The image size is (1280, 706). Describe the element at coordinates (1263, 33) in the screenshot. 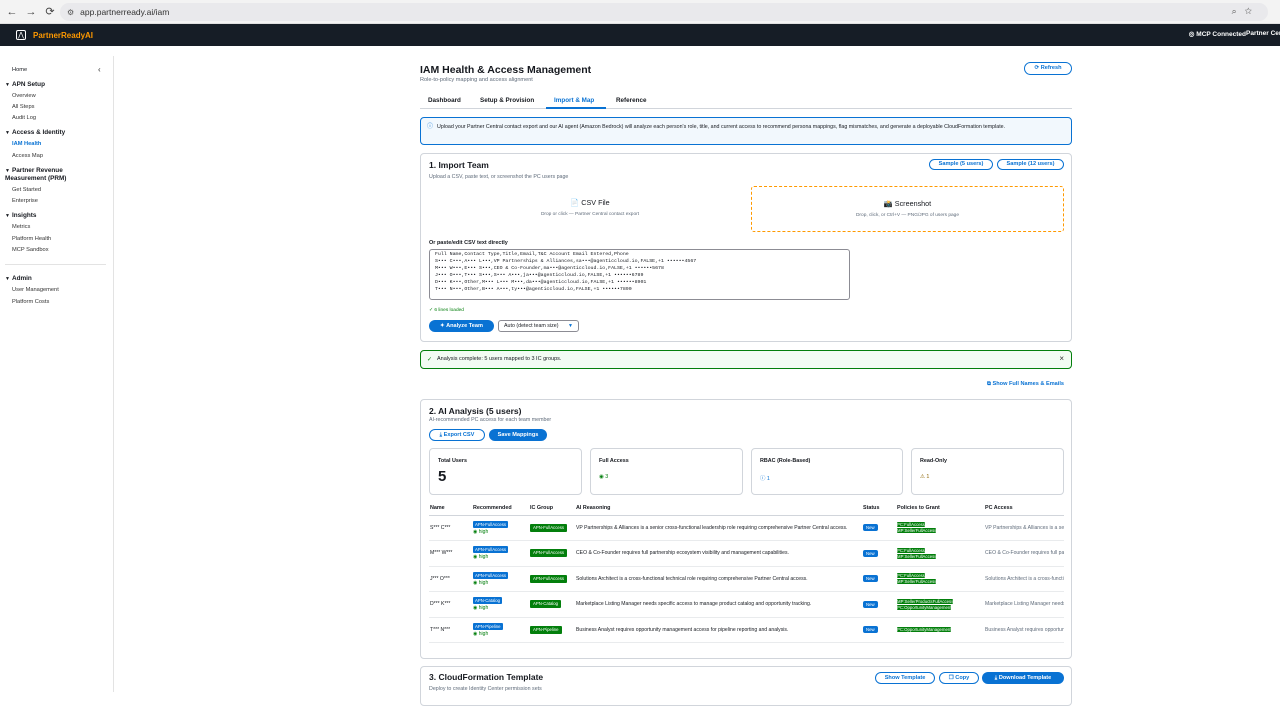

I see `partner-central-link: Partner Central` at that location.